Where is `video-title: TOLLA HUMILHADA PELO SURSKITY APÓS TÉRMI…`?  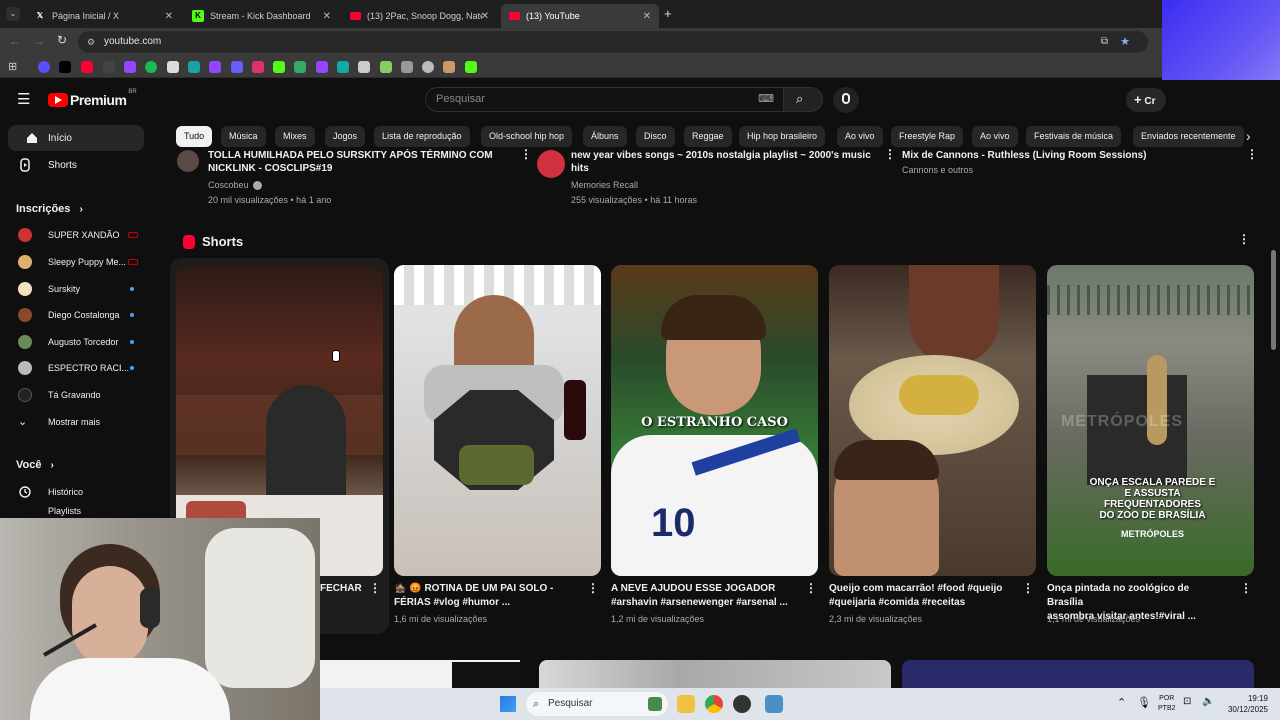 video-title: TOLLA HUMILHADA PELO SURSKITY APÓS TÉRMI… is located at coordinates (358, 162).